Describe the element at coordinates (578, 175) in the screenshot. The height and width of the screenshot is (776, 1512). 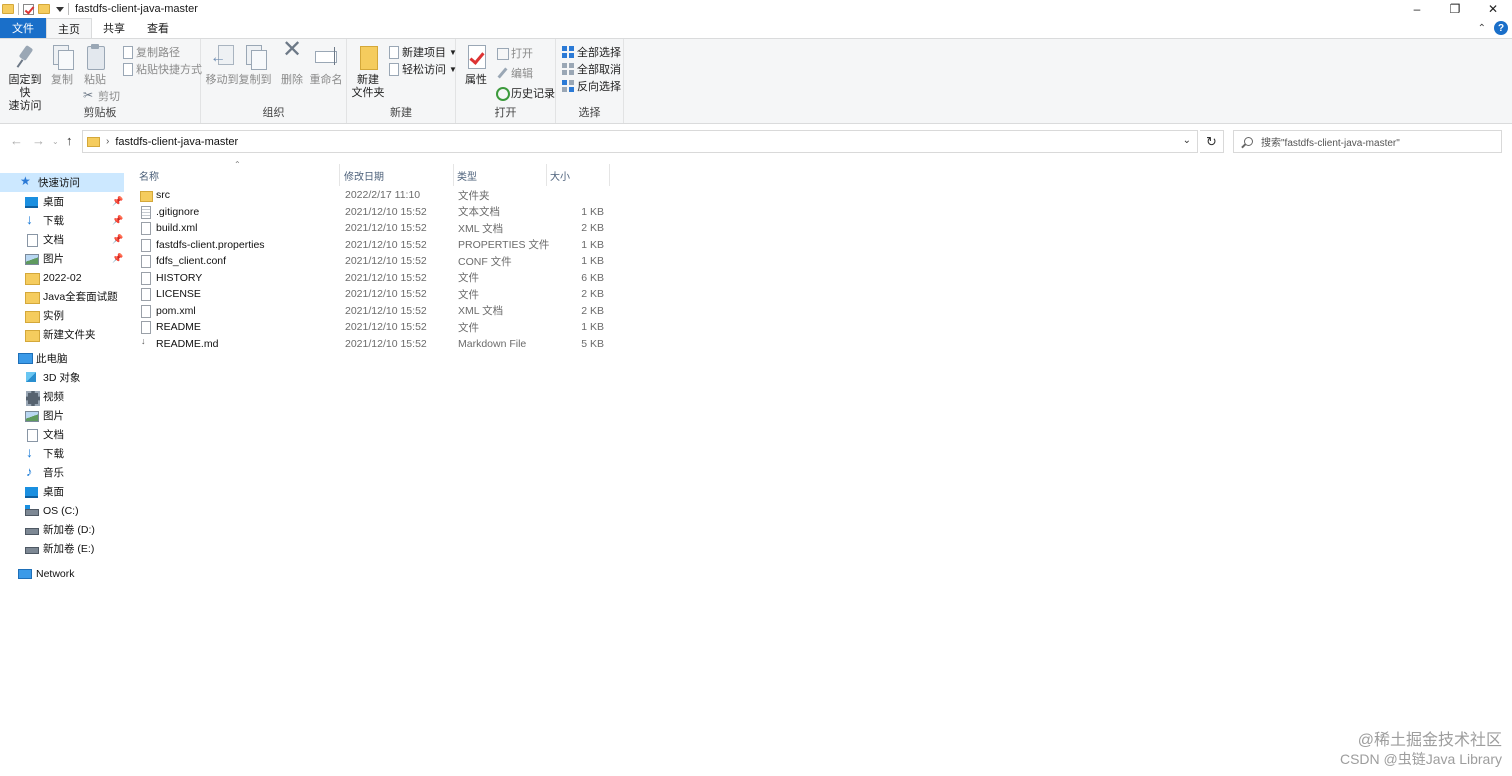
I see `column-header-size: 大小` at that location.